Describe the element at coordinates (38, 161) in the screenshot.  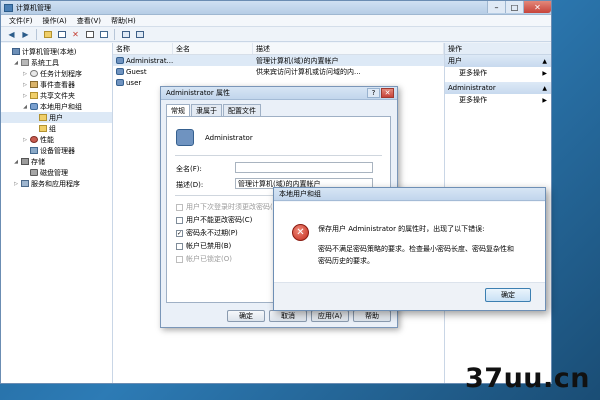
I see `tree-item-label: 存储` at that location.